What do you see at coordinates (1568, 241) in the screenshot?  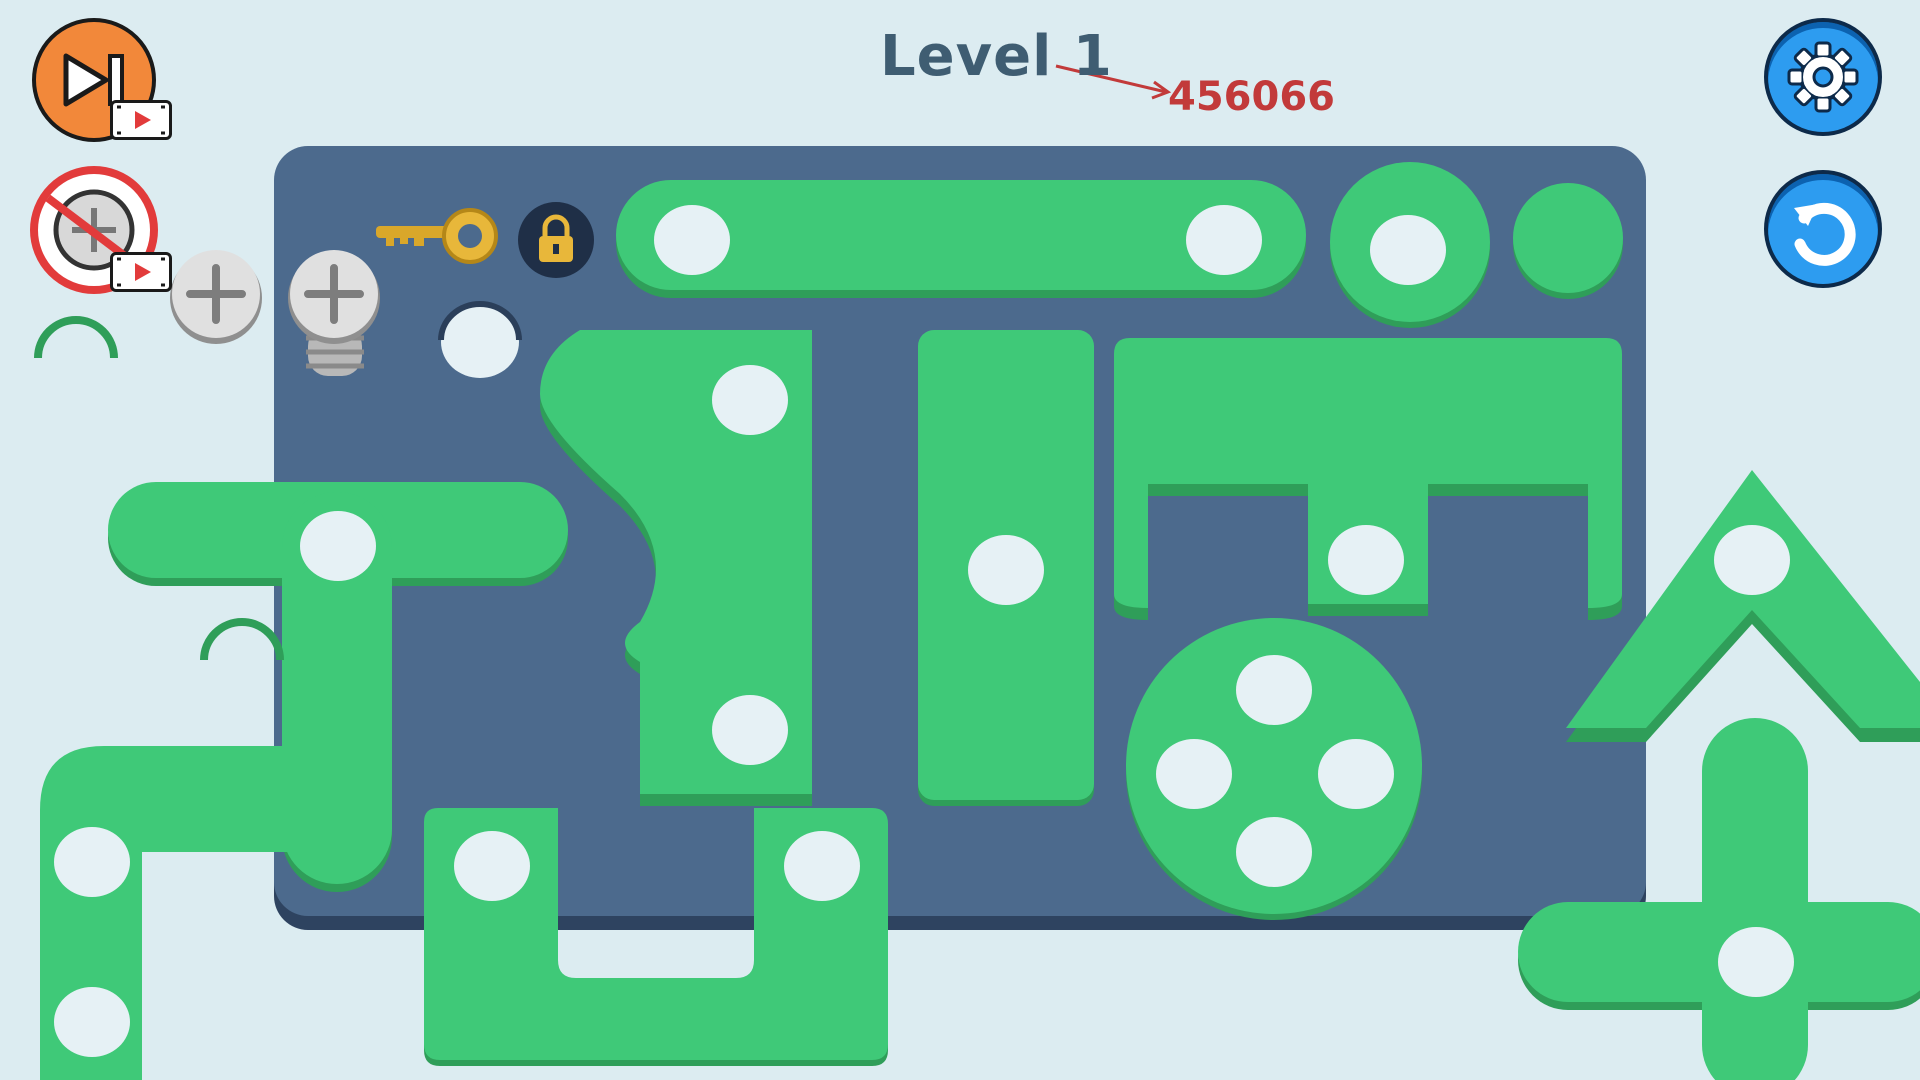 I see `plank-small-circle` at bounding box center [1568, 241].